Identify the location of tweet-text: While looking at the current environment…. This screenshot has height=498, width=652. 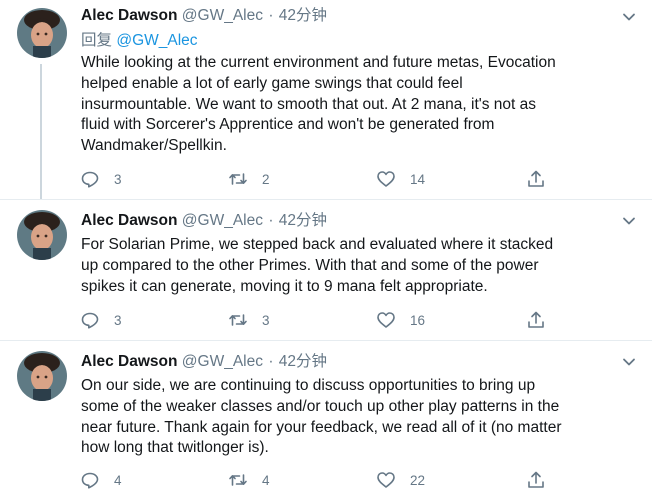
(318, 104).